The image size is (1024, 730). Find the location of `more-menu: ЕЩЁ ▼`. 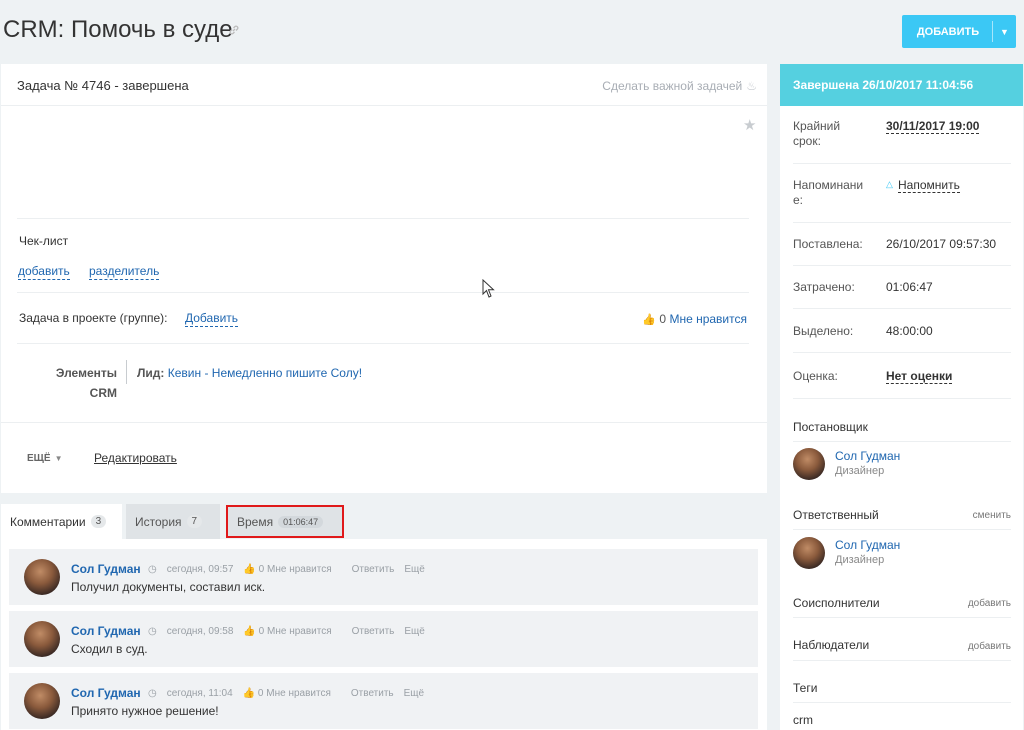

more-menu: ЕЩЁ ▼ is located at coordinates (44, 458).